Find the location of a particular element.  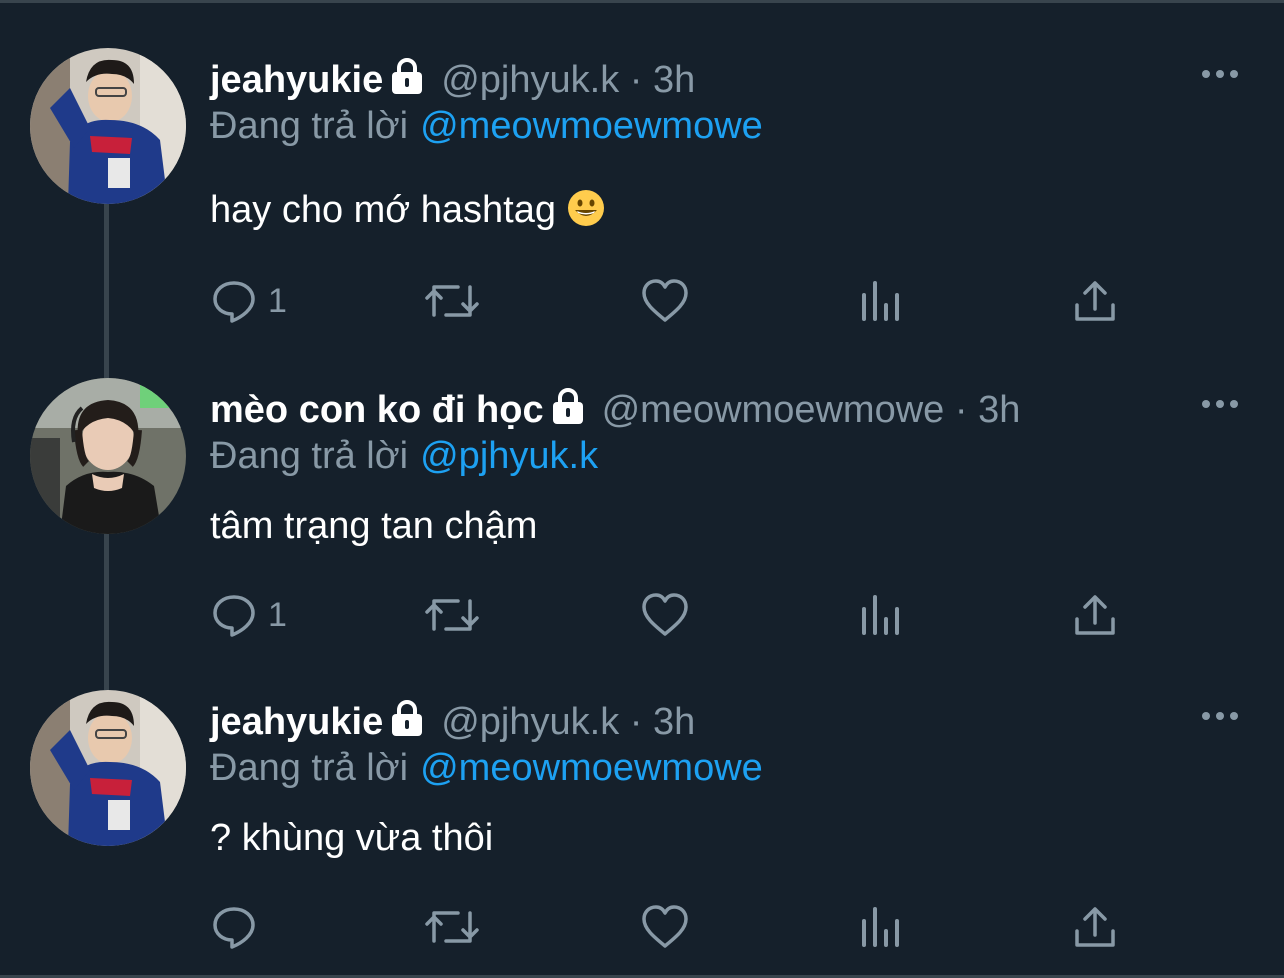

tweet-text-content: ? khùng vừa thôi is located at coordinates (352, 838).